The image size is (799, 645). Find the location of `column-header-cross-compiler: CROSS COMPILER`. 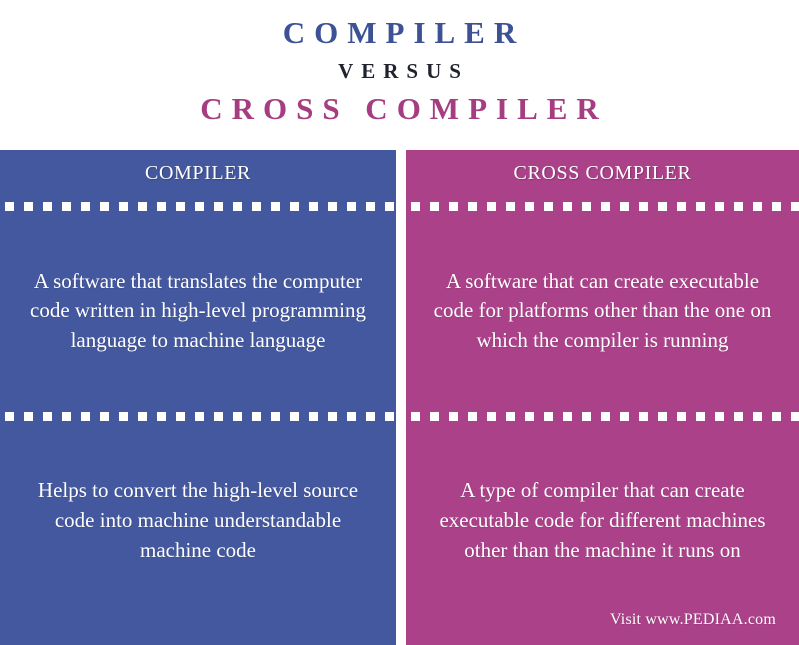

column-header-cross-compiler: CROSS COMPILER is located at coordinates (602, 172).